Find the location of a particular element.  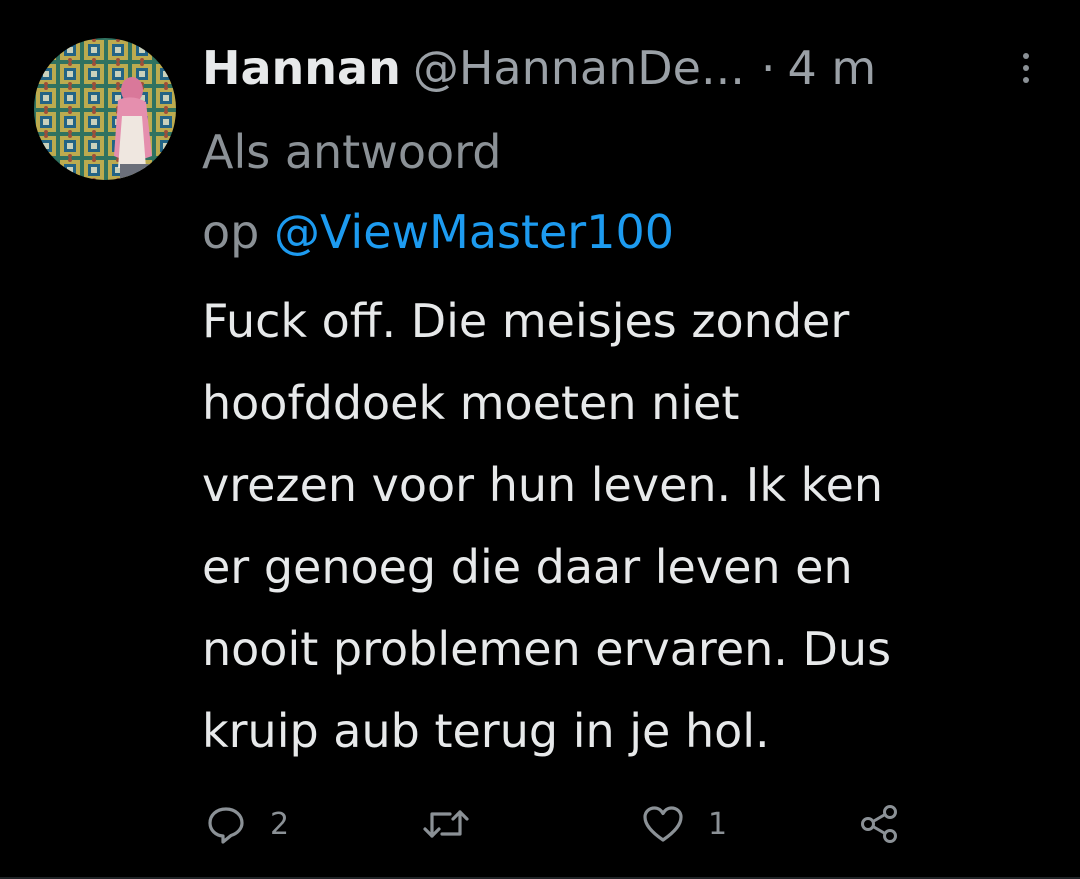

display-name: Hannan is located at coordinates (301, 68).